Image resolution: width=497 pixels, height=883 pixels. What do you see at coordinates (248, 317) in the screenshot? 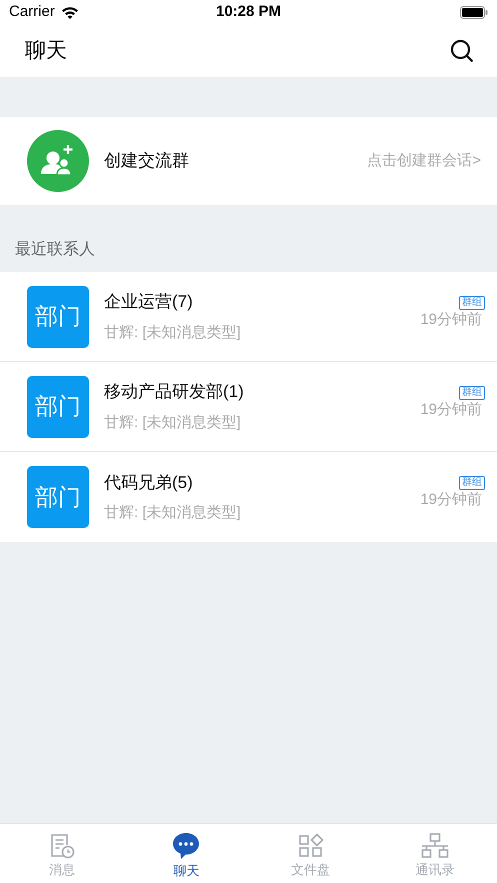
I see `conversation-row: 部门 企业运营(7) 甘辉: [未知消息类型] 群组 19分钟前` at bounding box center [248, 317].